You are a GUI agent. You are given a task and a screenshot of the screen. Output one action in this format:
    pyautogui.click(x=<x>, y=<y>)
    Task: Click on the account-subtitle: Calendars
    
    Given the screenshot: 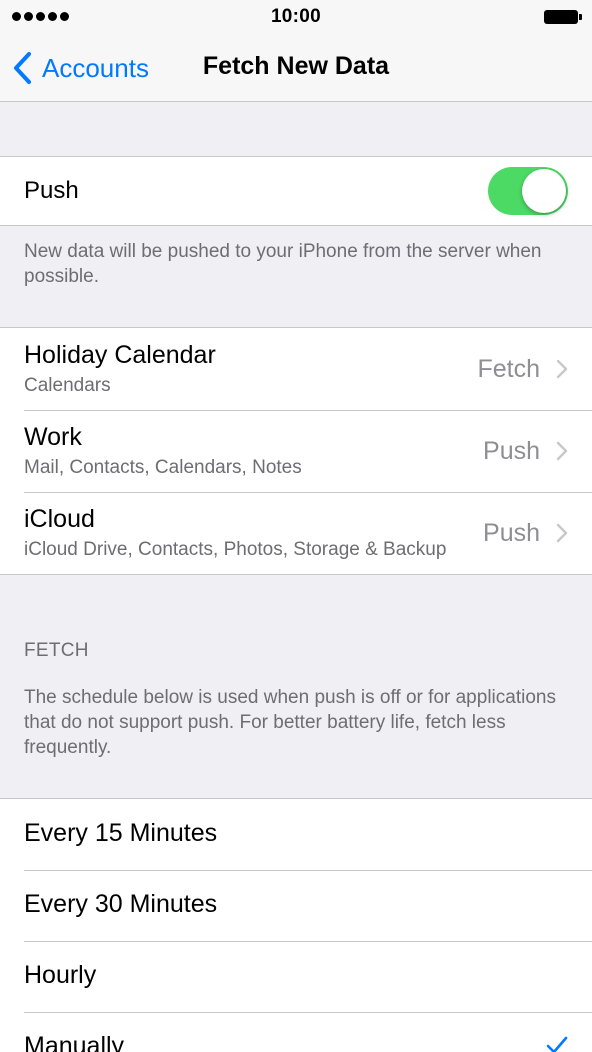 What is the action you would take?
    pyautogui.click(x=67, y=385)
    